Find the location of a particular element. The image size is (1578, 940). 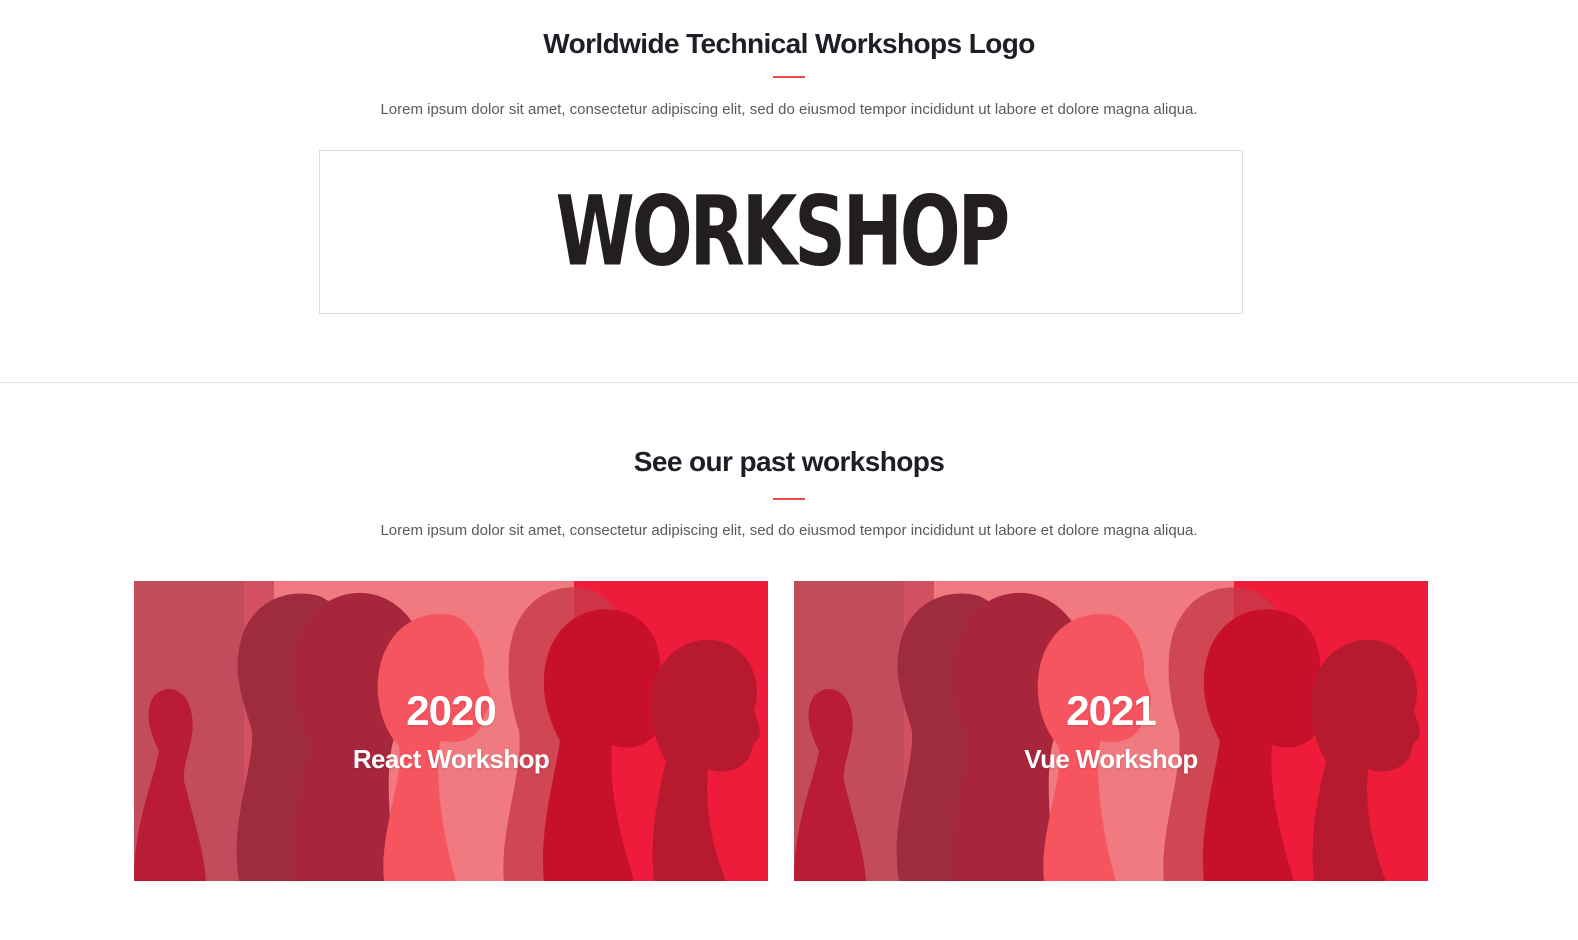

past-workshops-title: See our past workshops is located at coordinates (789, 461).